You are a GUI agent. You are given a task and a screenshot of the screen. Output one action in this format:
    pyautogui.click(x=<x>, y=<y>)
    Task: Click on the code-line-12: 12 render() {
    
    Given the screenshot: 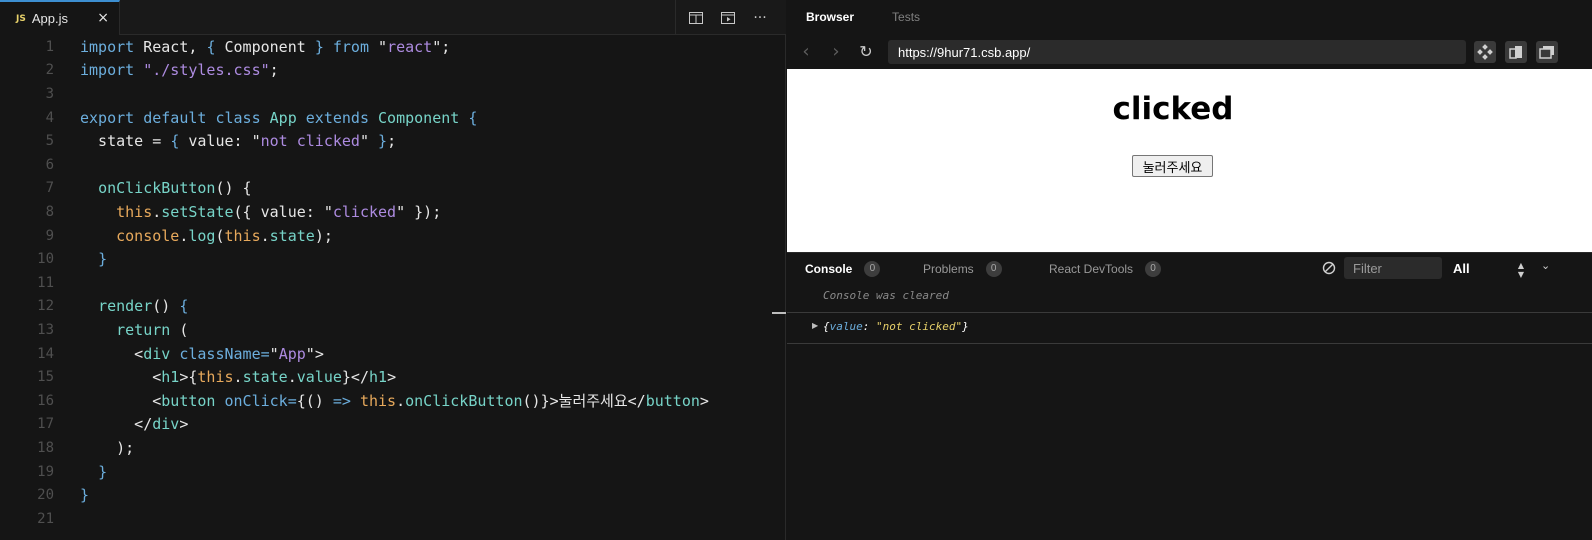 What is the action you would take?
    pyautogui.click(x=393, y=307)
    